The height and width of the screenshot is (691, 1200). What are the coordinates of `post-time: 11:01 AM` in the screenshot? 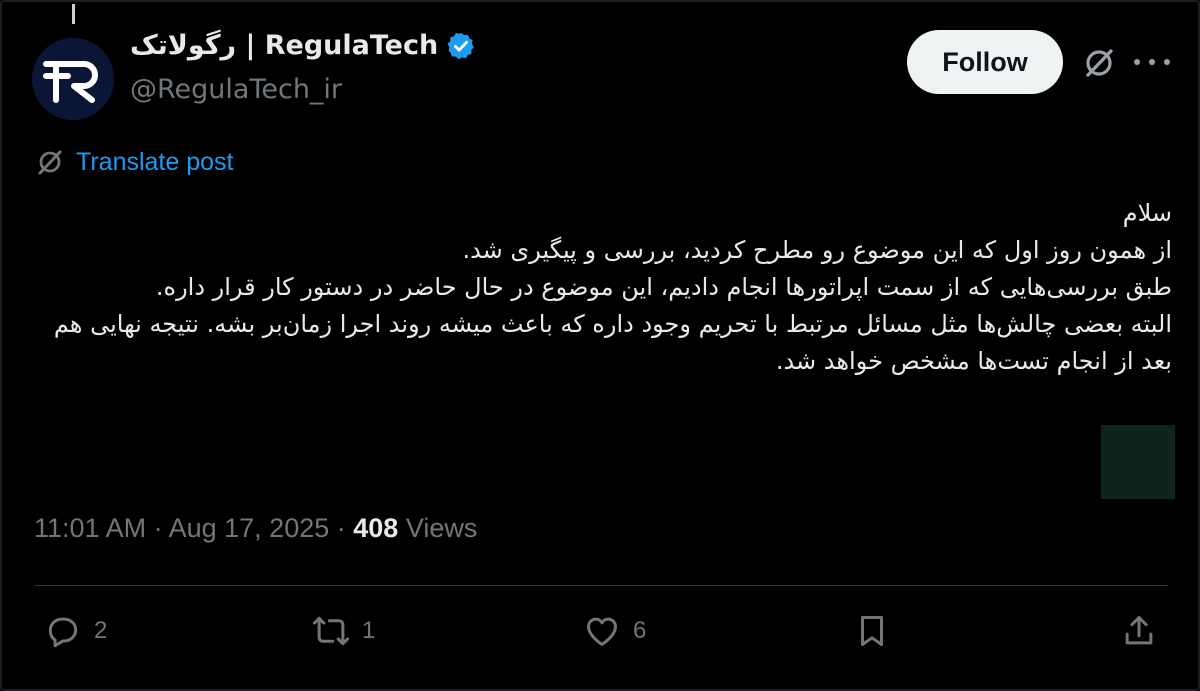 It's located at (90, 528).